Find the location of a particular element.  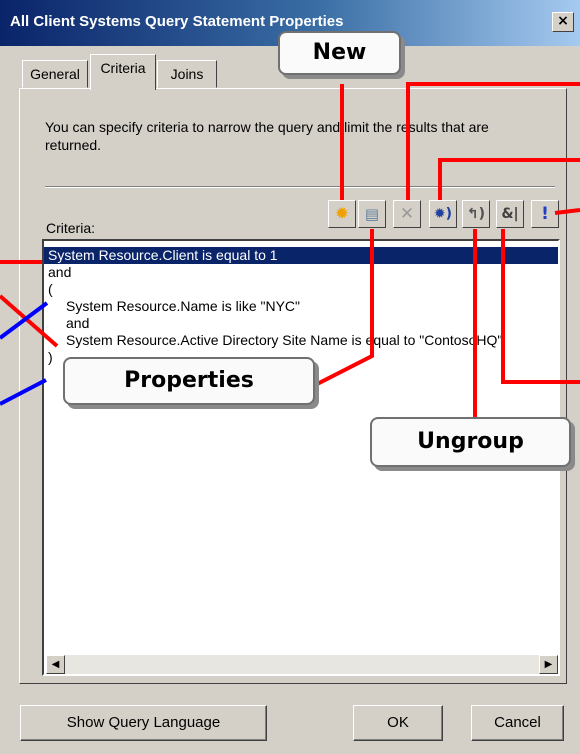

group-icon: ✹) is located at coordinates (443, 214).